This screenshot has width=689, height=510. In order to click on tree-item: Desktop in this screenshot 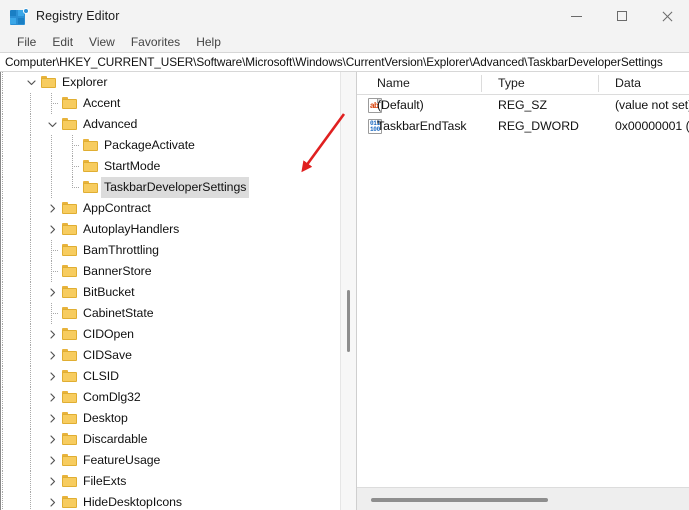, I will do `click(171, 418)`.